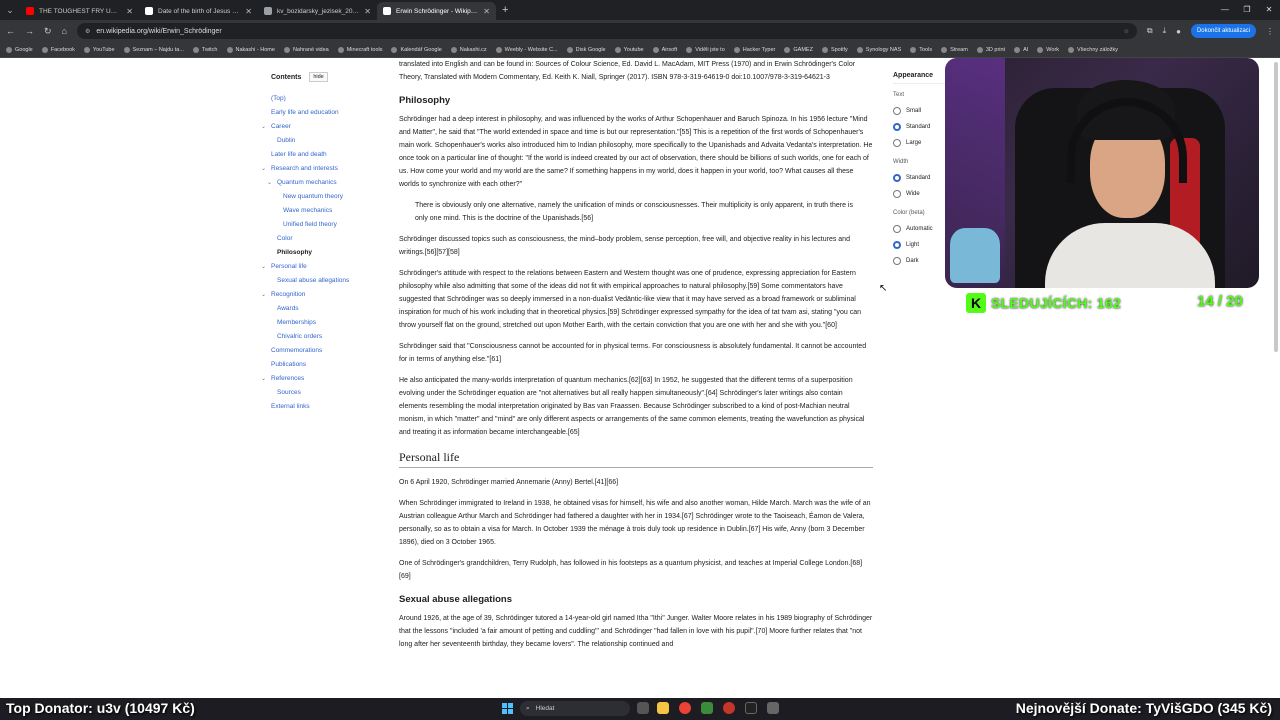 Image resolution: width=1280 pixels, height=720 pixels. What do you see at coordinates (1223, 31) in the screenshot?
I see `update-button: Dokončit aktualizaci` at bounding box center [1223, 31].